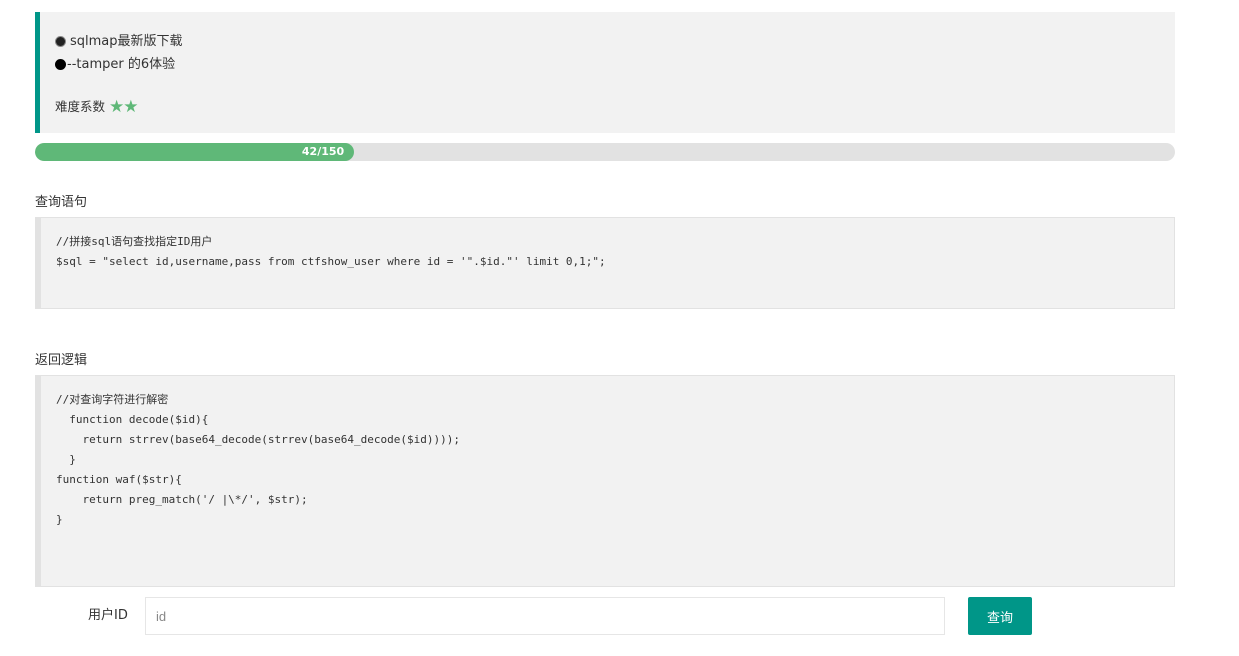 This screenshot has height=656, width=1239. Describe the element at coordinates (61, 202) in the screenshot. I see `sql-section-title: 查询语句` at that location.